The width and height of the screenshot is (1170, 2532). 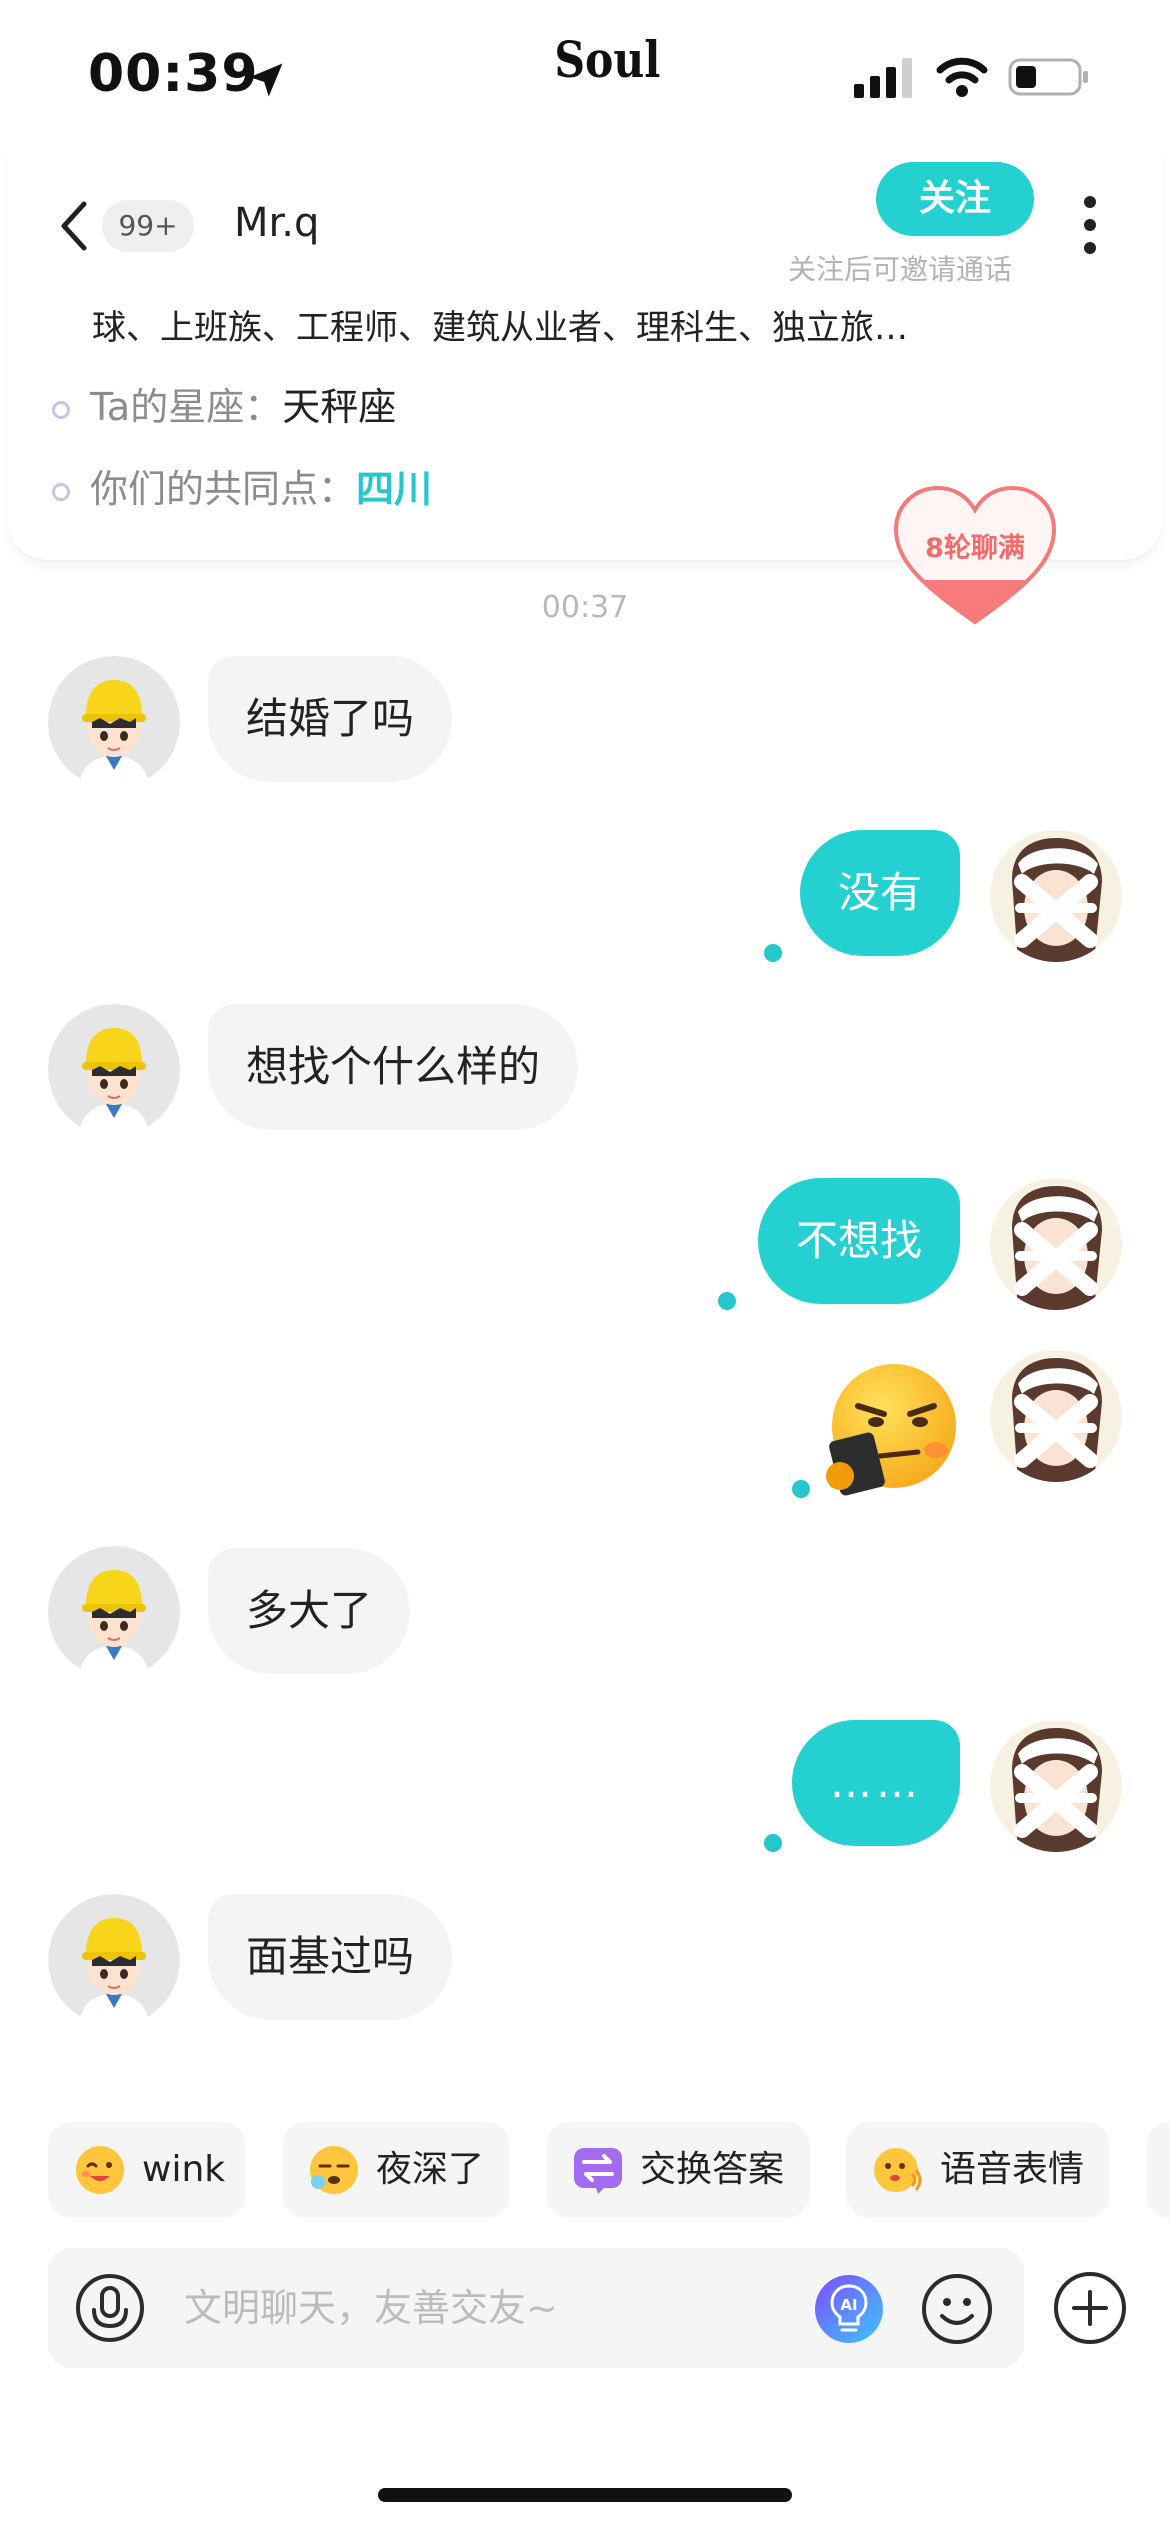 What do you see at coordinates (858, 1241) in the screenshot?
I see `outgoing-message: 不想找` at bounding box center [858, 1241].